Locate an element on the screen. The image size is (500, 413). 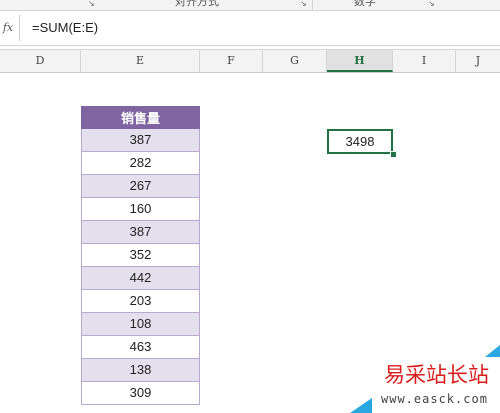
column-header-row: D E F G H I J is located at coordinates (250, 61).